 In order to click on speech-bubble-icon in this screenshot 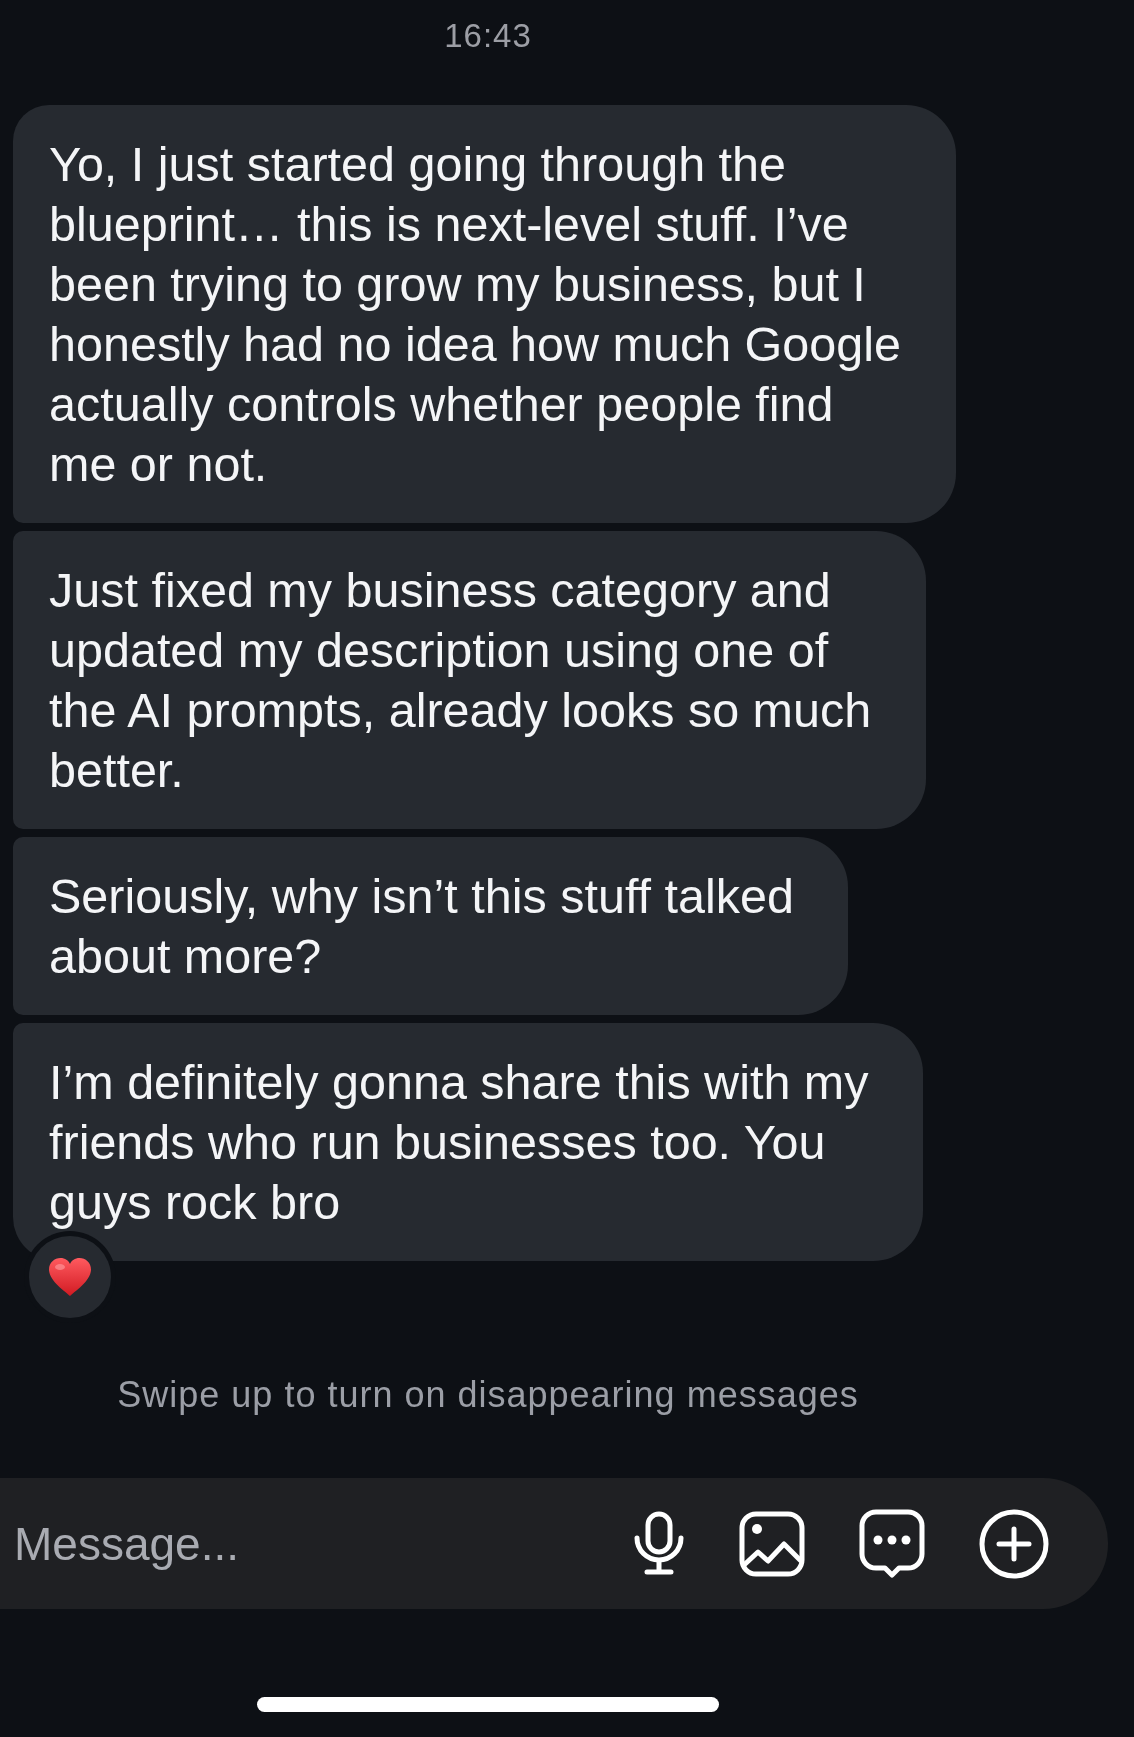, I will do `click(892, 1543)`.